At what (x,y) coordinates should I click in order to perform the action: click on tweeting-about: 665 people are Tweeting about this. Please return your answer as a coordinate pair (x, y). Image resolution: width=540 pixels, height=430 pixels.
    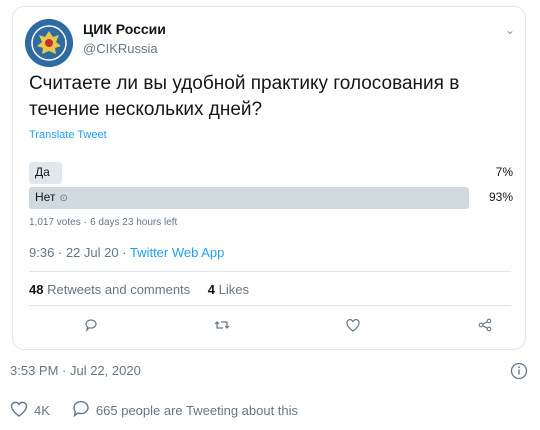
    Looking at the image, I should click on (197, 410).